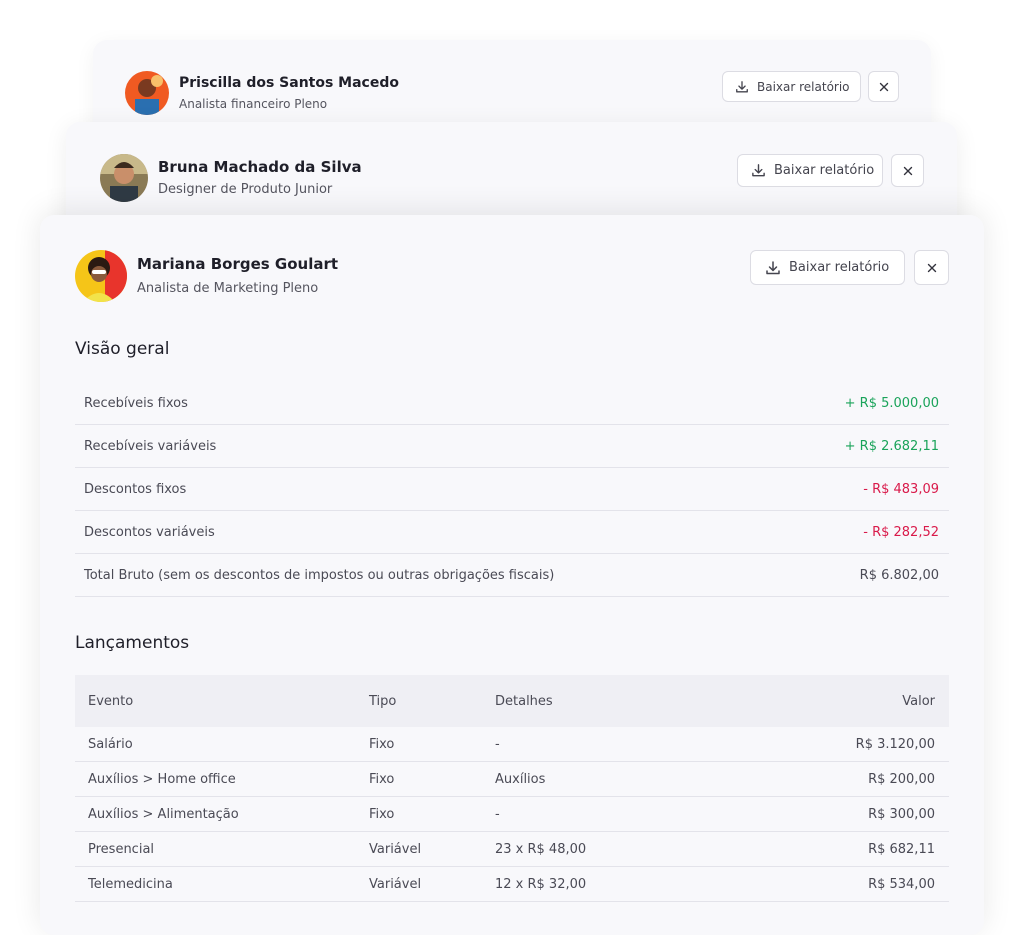 This screenshot has width=1024, height=935. Describe the element at coordinates (891, 446) in the screenshot. I see `overview-value: + R$ 2.682,11` at that location.